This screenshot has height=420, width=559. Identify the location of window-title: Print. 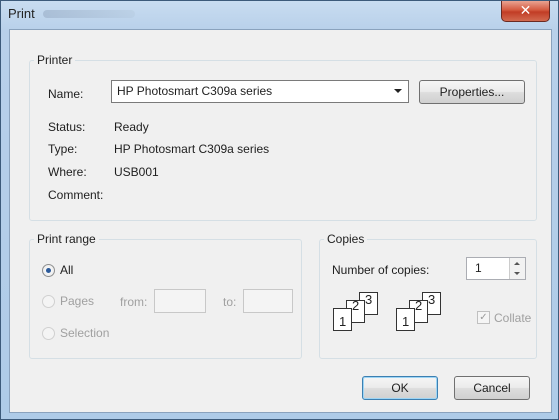
(21, 13).